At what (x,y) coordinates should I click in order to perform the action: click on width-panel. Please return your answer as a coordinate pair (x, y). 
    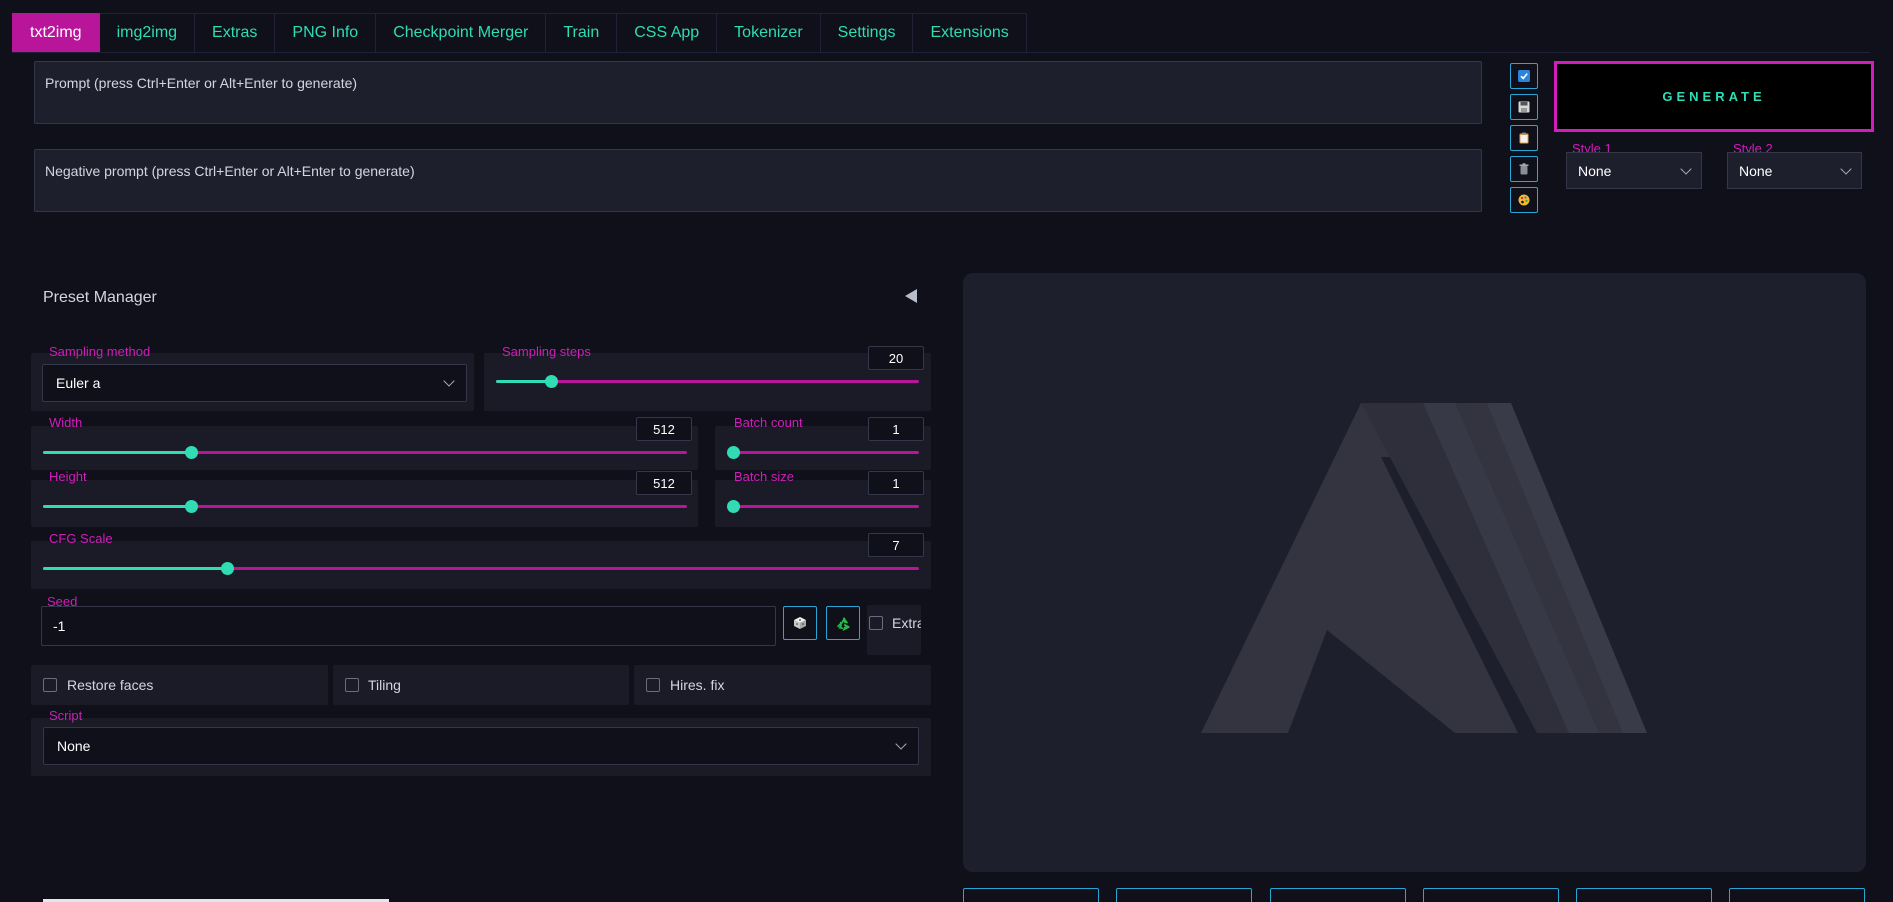
    Looking at the image, I should click on (364, 448).